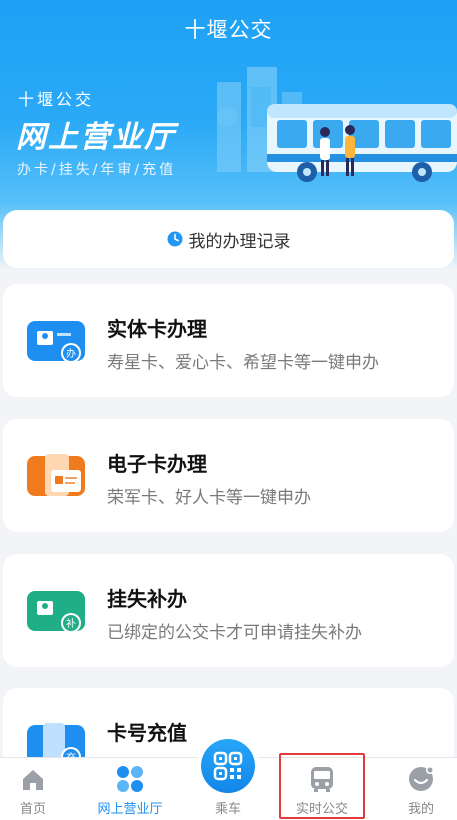 The height and width of the screenshot is (820, 457). Describe the element at coordinates (234, 633) in the screenshot. I see `card-description: 已绑定的公交卡才可申请挂失补办` at that location.